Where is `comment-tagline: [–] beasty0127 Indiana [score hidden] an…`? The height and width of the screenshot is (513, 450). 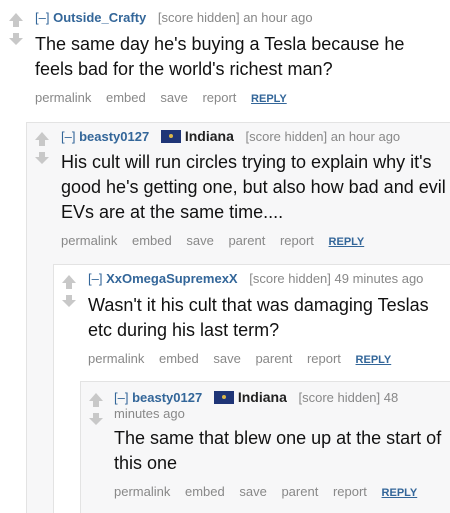
comment-tagline: [–] beasty0127 Indiana [score hidden] an… is located at coordinates (230, 136).